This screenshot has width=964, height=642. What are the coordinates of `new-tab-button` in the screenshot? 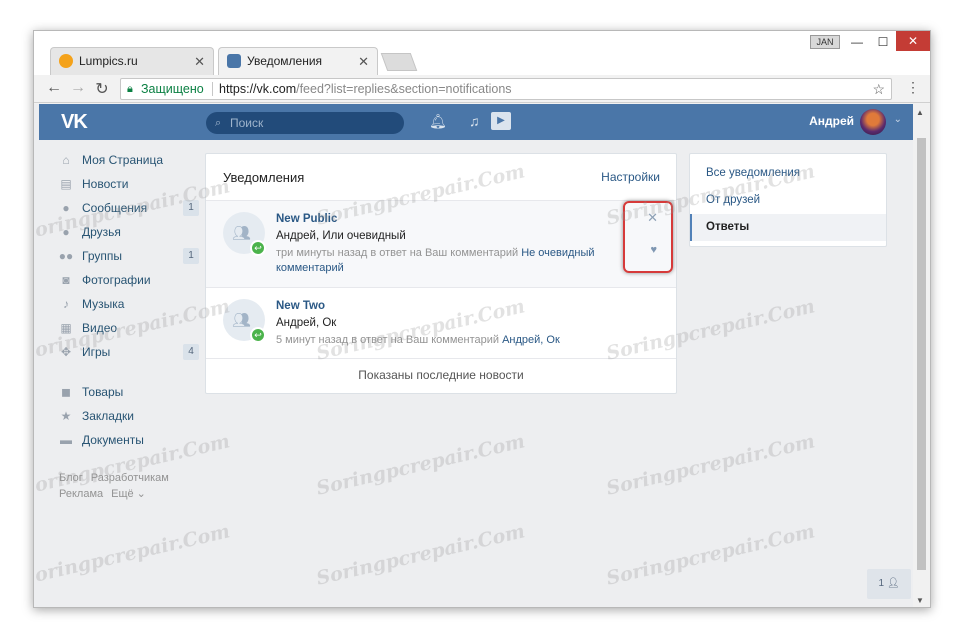 It's located at (399, 62).